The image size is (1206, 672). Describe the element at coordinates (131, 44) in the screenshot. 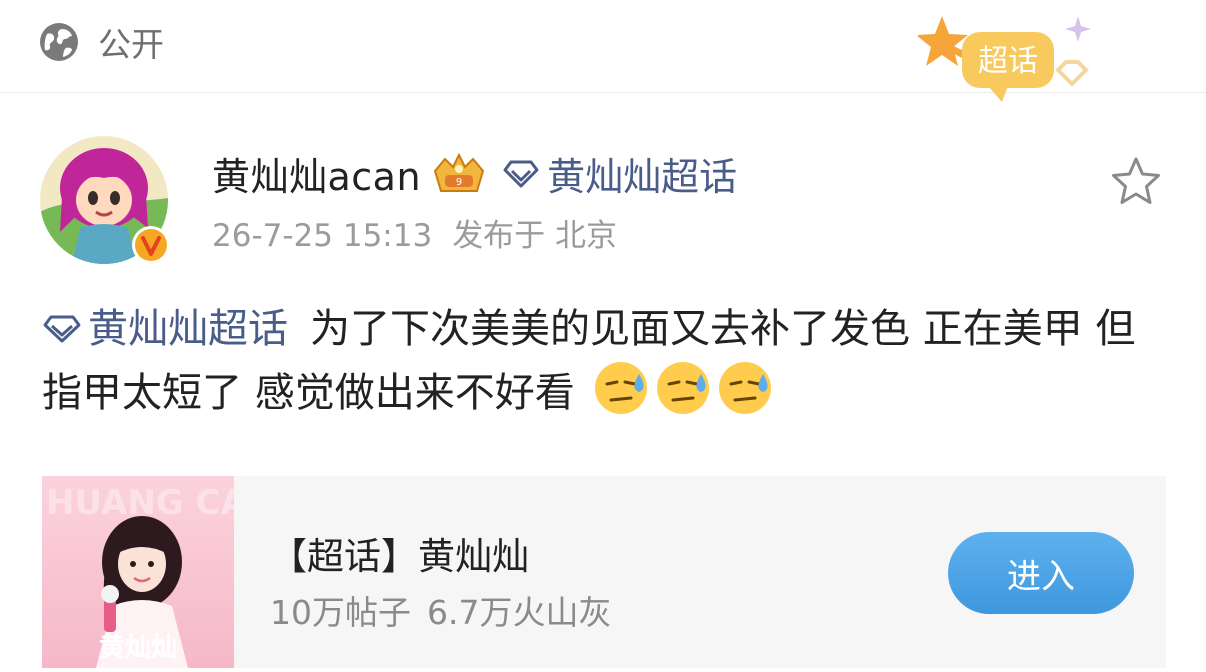

I see `visibility-label: 公开` at that location.